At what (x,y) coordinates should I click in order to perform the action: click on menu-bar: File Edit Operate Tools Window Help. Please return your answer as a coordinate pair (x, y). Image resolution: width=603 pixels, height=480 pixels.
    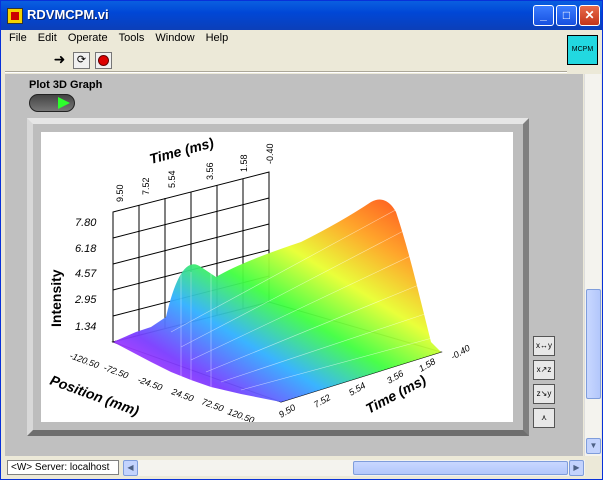
    Looking at the image, I should click on (118, 40).